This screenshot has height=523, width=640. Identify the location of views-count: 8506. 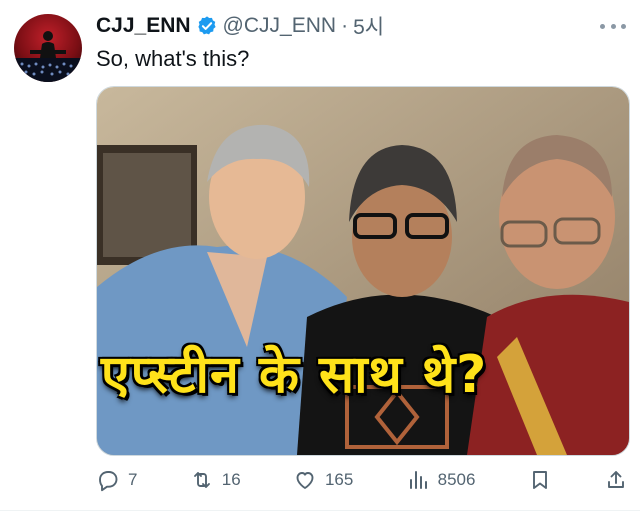
(456, 479).